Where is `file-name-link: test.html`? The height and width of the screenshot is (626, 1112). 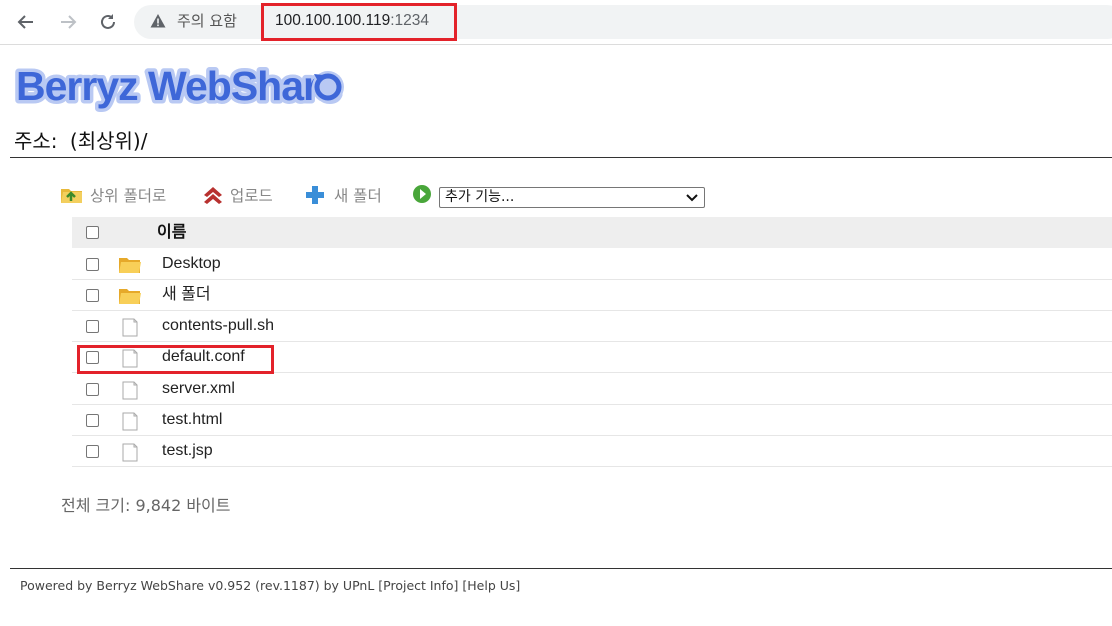
file-name-link: test.html is located at coordinates (192, 420).